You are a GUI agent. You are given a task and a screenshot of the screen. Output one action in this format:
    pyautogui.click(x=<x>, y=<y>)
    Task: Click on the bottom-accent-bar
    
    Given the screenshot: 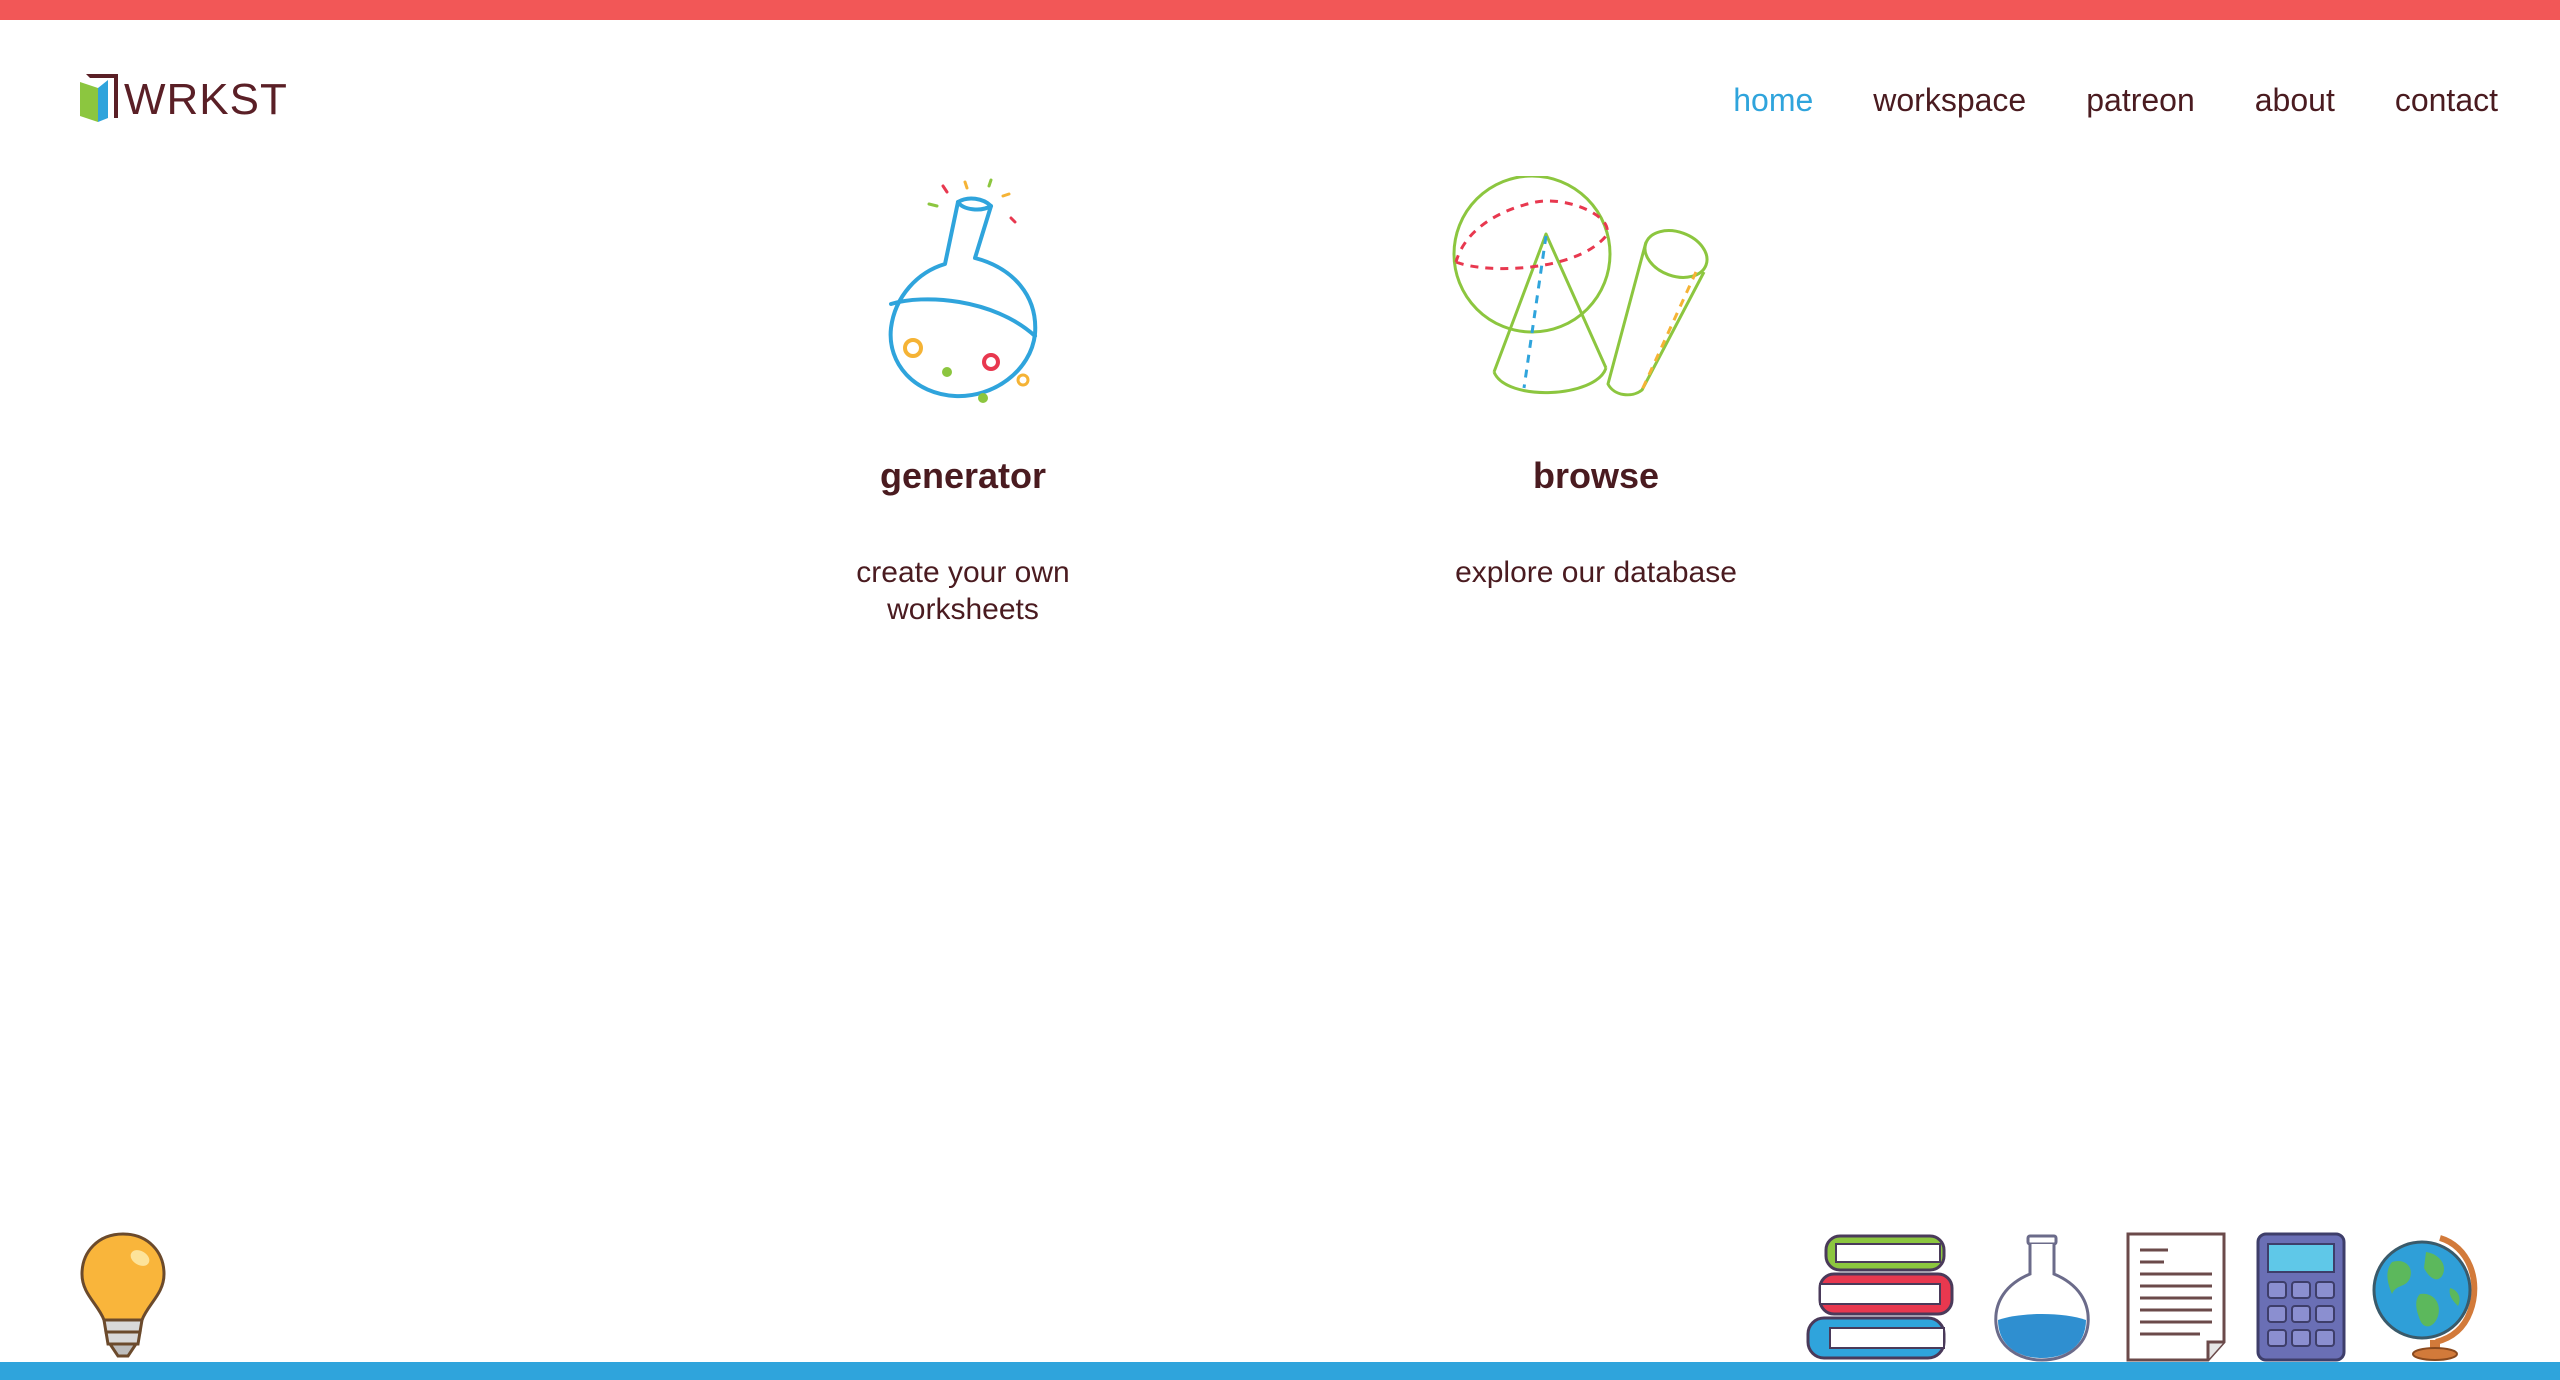 What is the action you would take?
    pyautogui.click(x=1280, y=1371)
    